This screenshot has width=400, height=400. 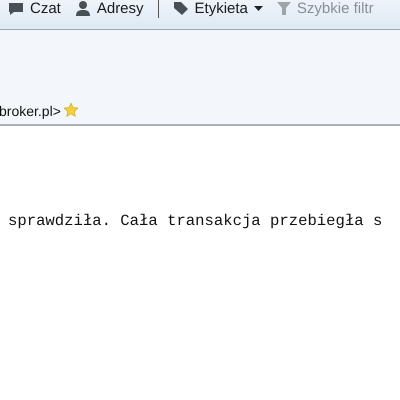 What do you see at coordinates (30, 111) in the screenshot?
I see `sender-address: broker.pl>` at bounding box center [30, 111].